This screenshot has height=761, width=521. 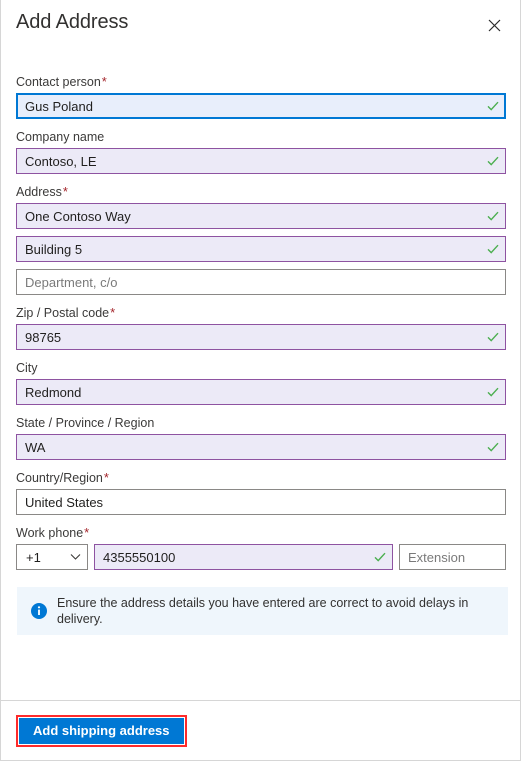 I want to click on label-contact-person: Contact person*, so click(x=261, y=82).